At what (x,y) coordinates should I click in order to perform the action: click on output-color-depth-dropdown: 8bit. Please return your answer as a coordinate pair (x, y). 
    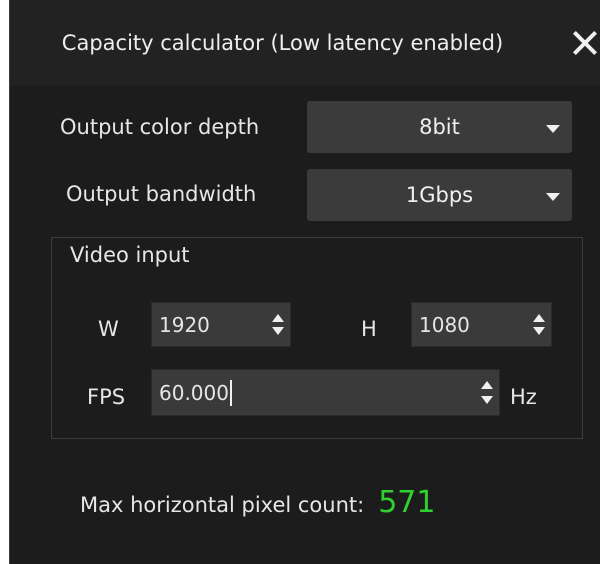
    Looking at the image, I should click on (439, 127).